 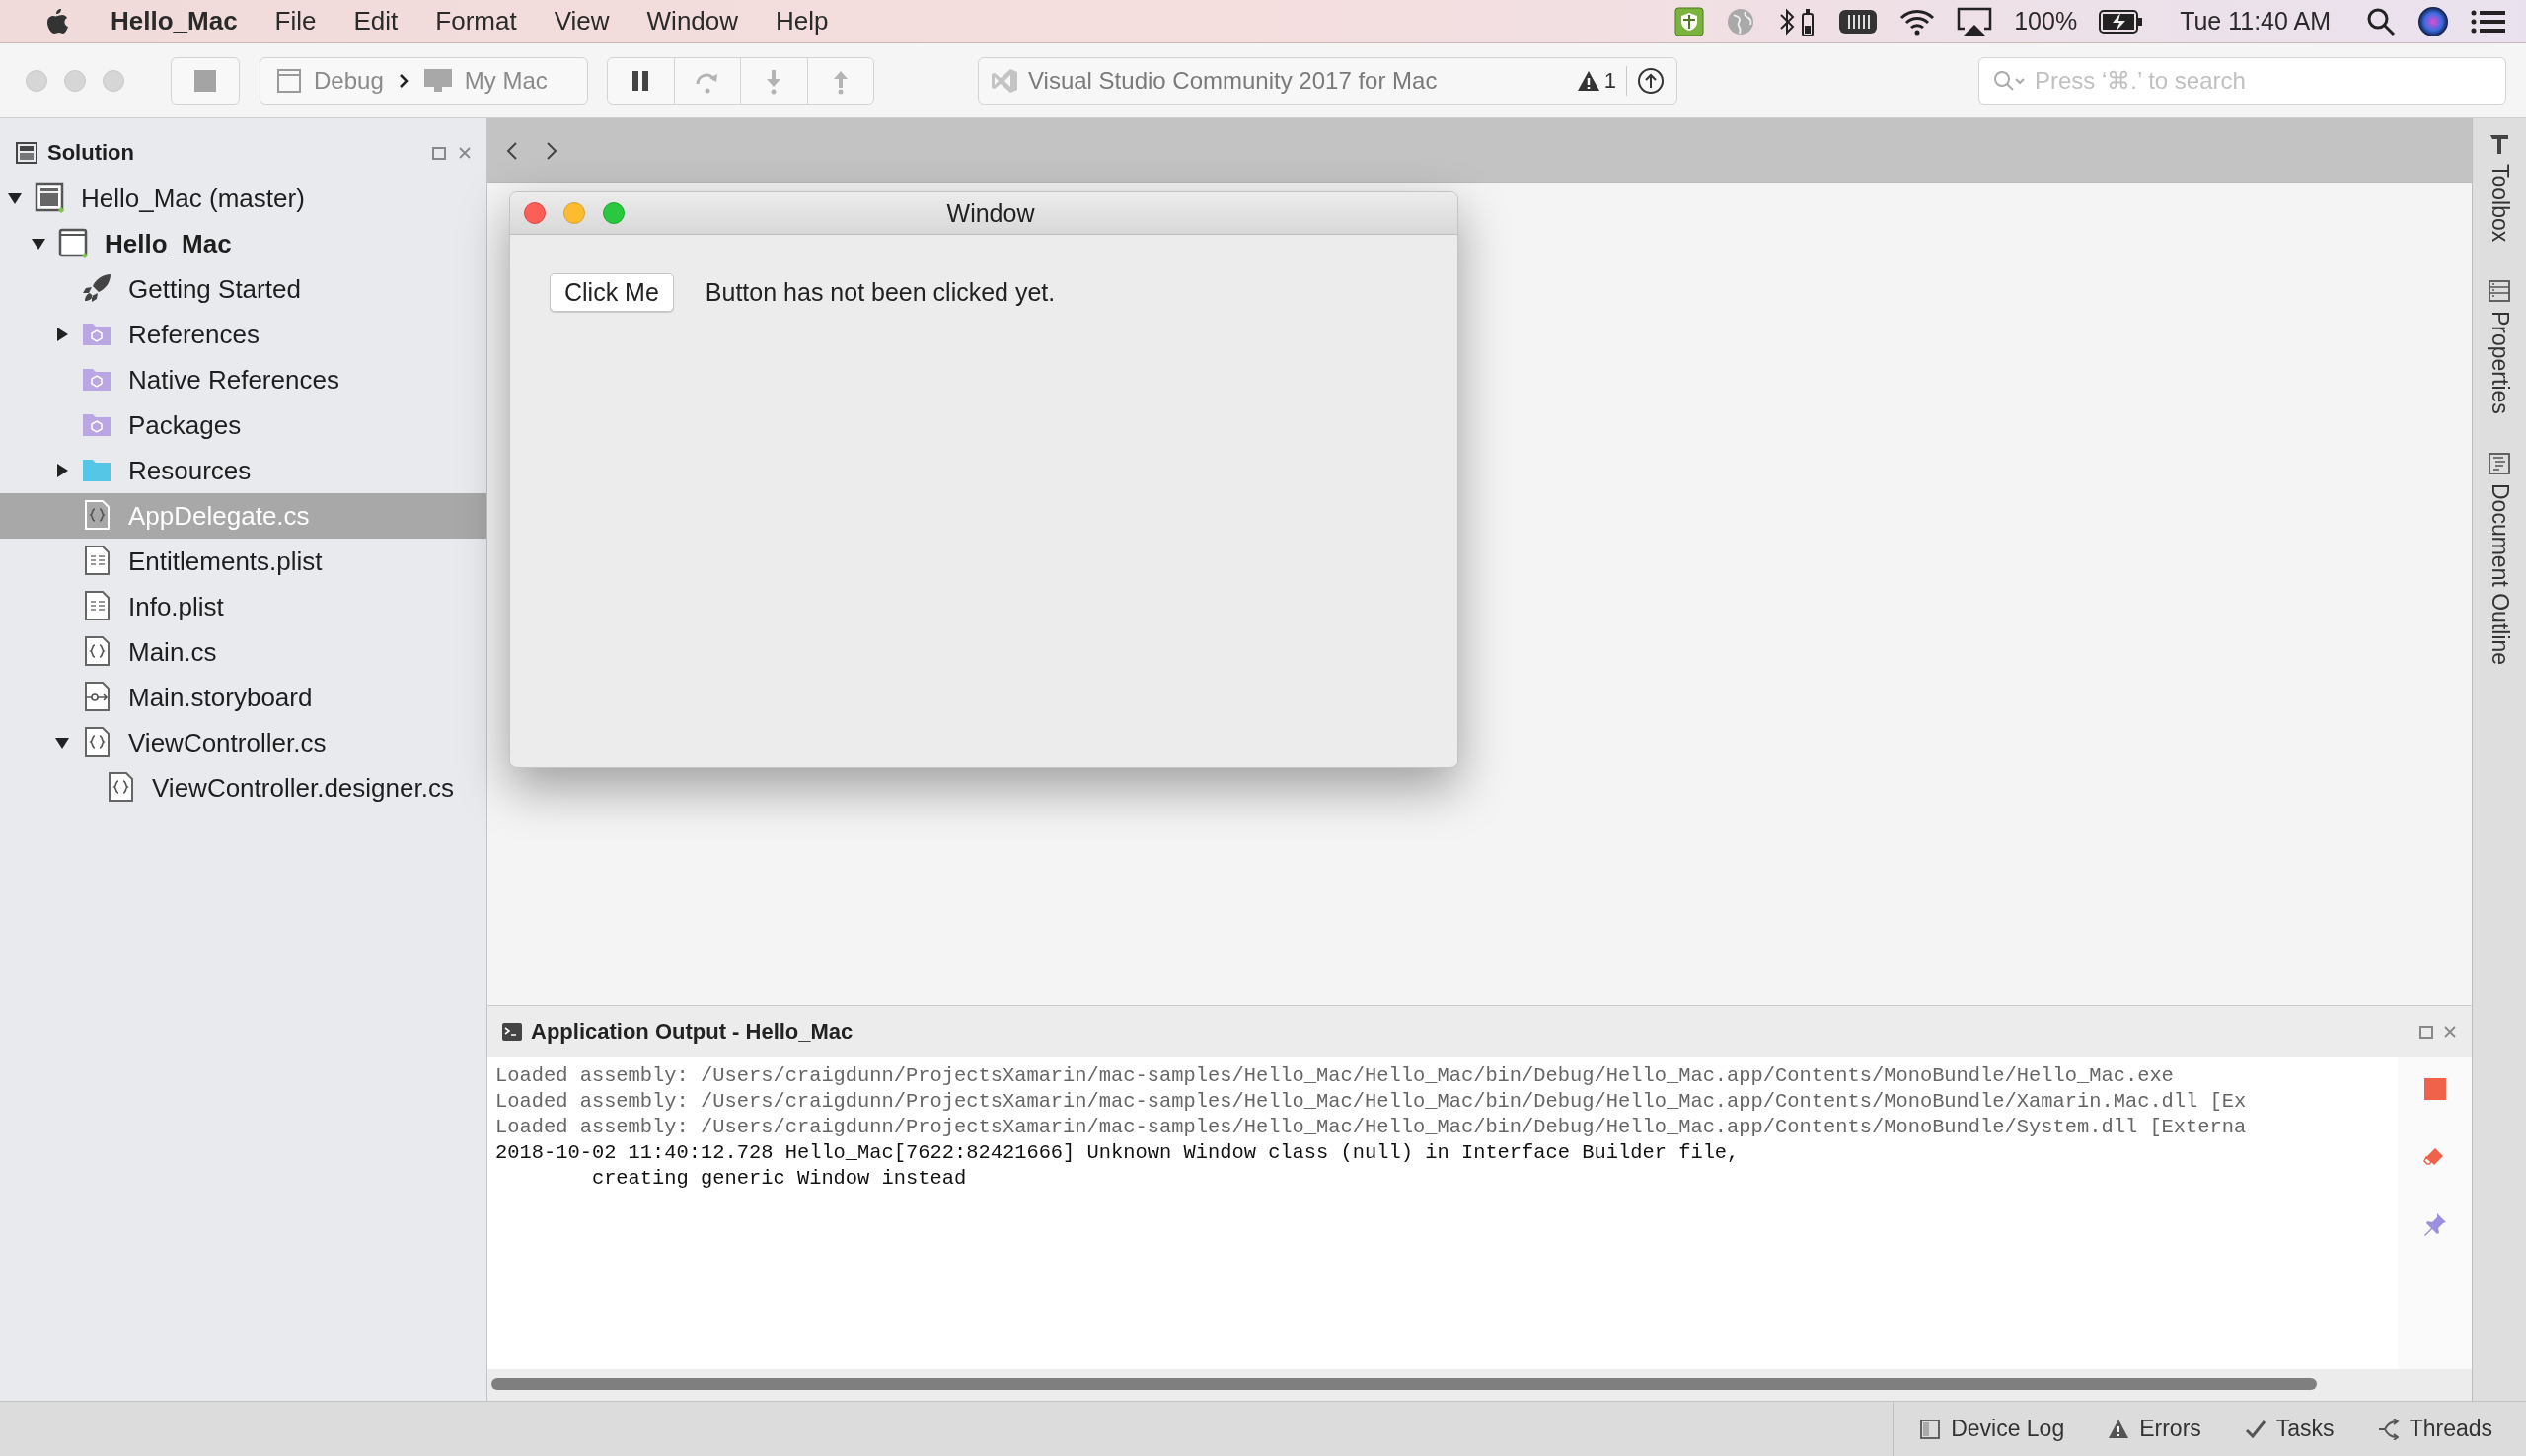 I want to click on hammer-icon, so click(x=2499, y=144).